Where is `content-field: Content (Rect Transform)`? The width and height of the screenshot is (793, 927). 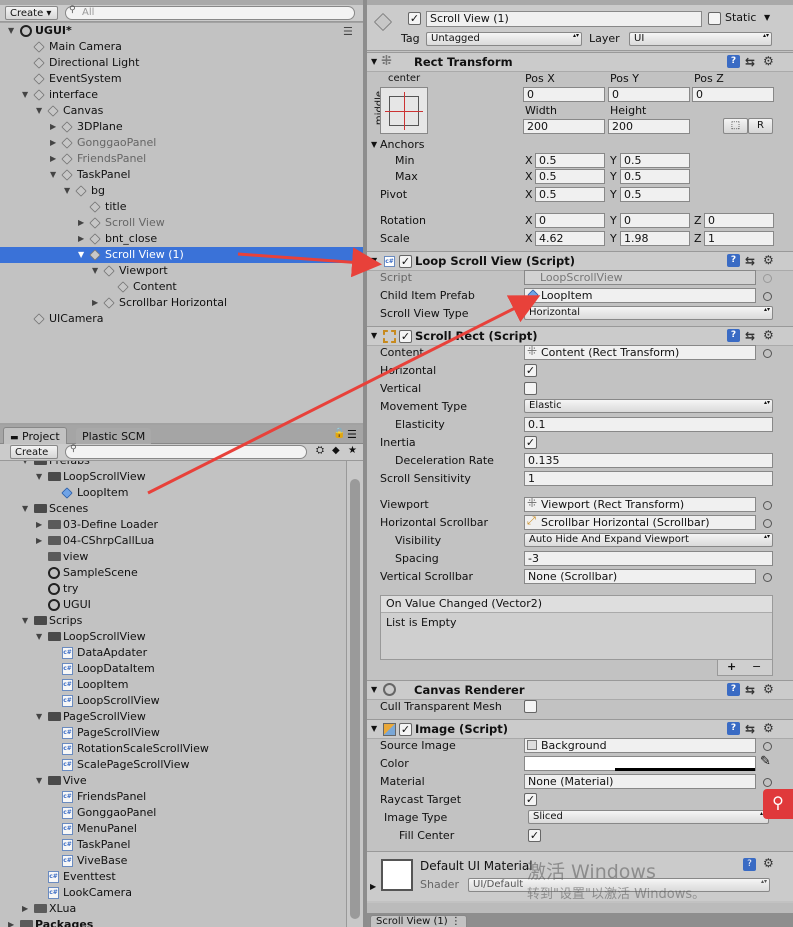
content-field: Content (Rect Transform) is located at coordinates (640, 352).